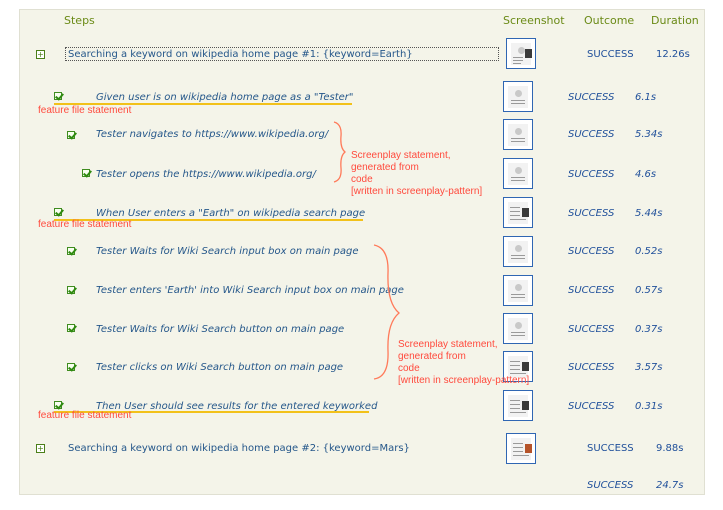  Describe the element at coordinates (71, 135) in the screenshot. I see `step-2-check-icon` at that location.